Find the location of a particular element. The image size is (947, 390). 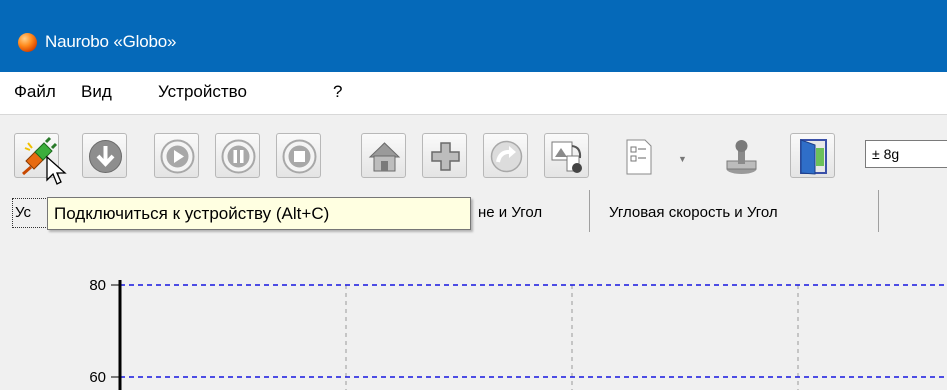

menu-device: Устройство is located at coordinates (202, 92).